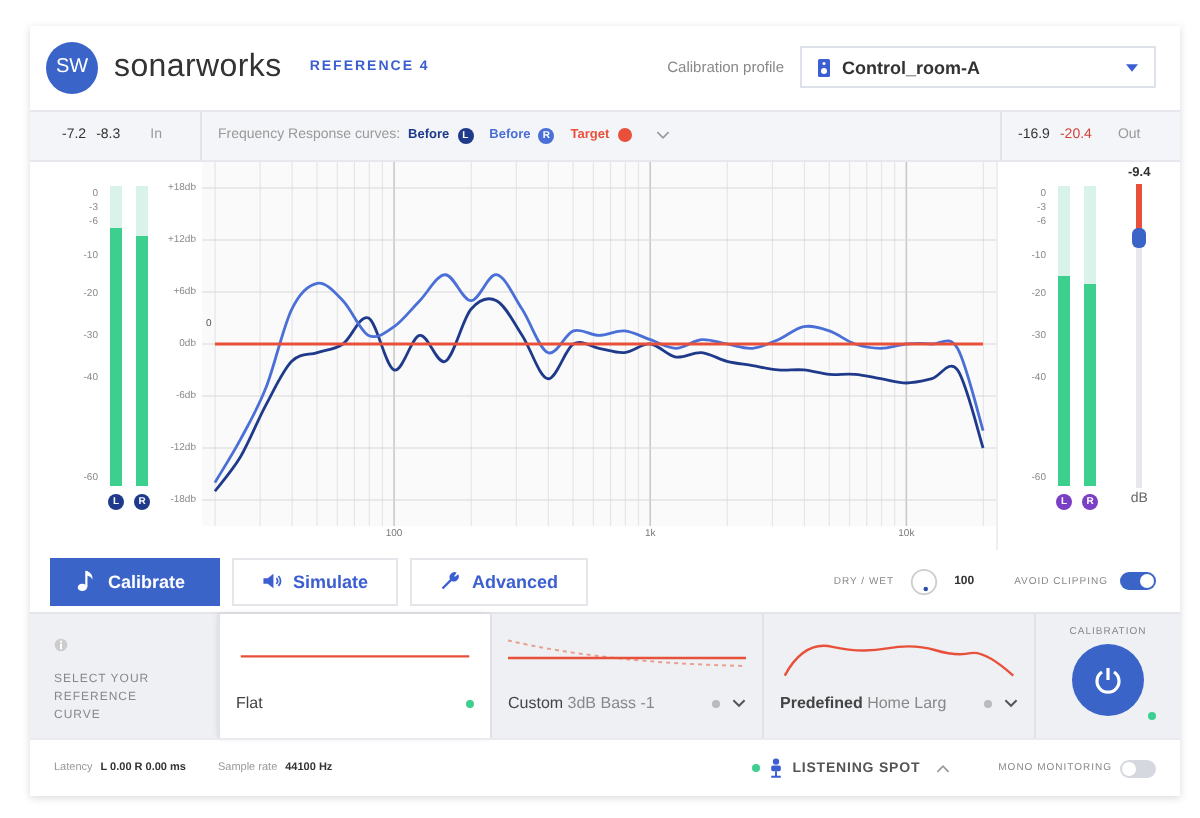  I want to click on mode-tab: Advanced, so click(499, 581).